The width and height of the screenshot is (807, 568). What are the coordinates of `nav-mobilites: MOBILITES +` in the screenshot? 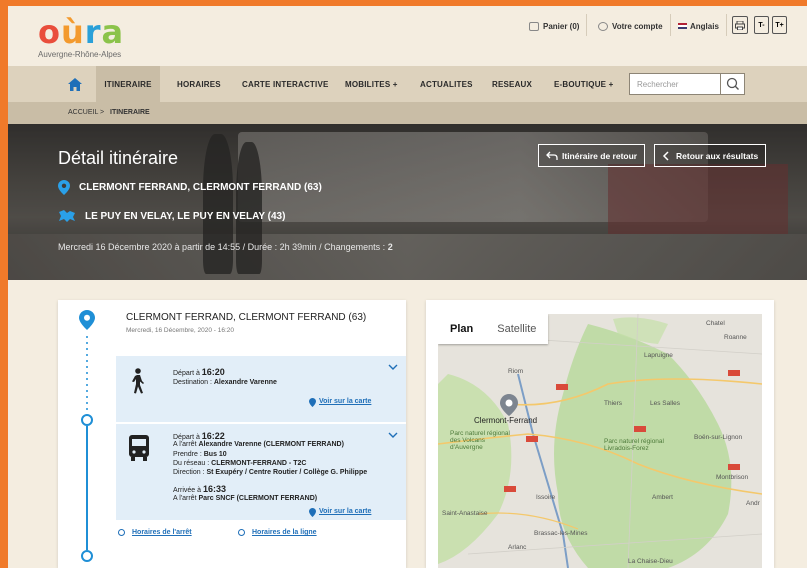 It's located at (371, 84).